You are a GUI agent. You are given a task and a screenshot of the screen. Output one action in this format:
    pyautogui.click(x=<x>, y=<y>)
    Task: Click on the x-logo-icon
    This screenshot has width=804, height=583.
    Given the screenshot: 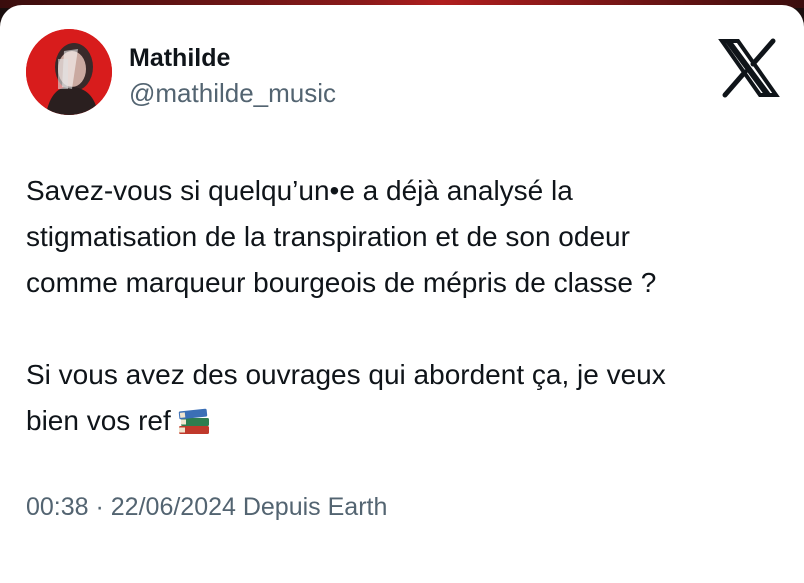 What is the action you would take?
    pyautogui.click(x=749, y=68)
    